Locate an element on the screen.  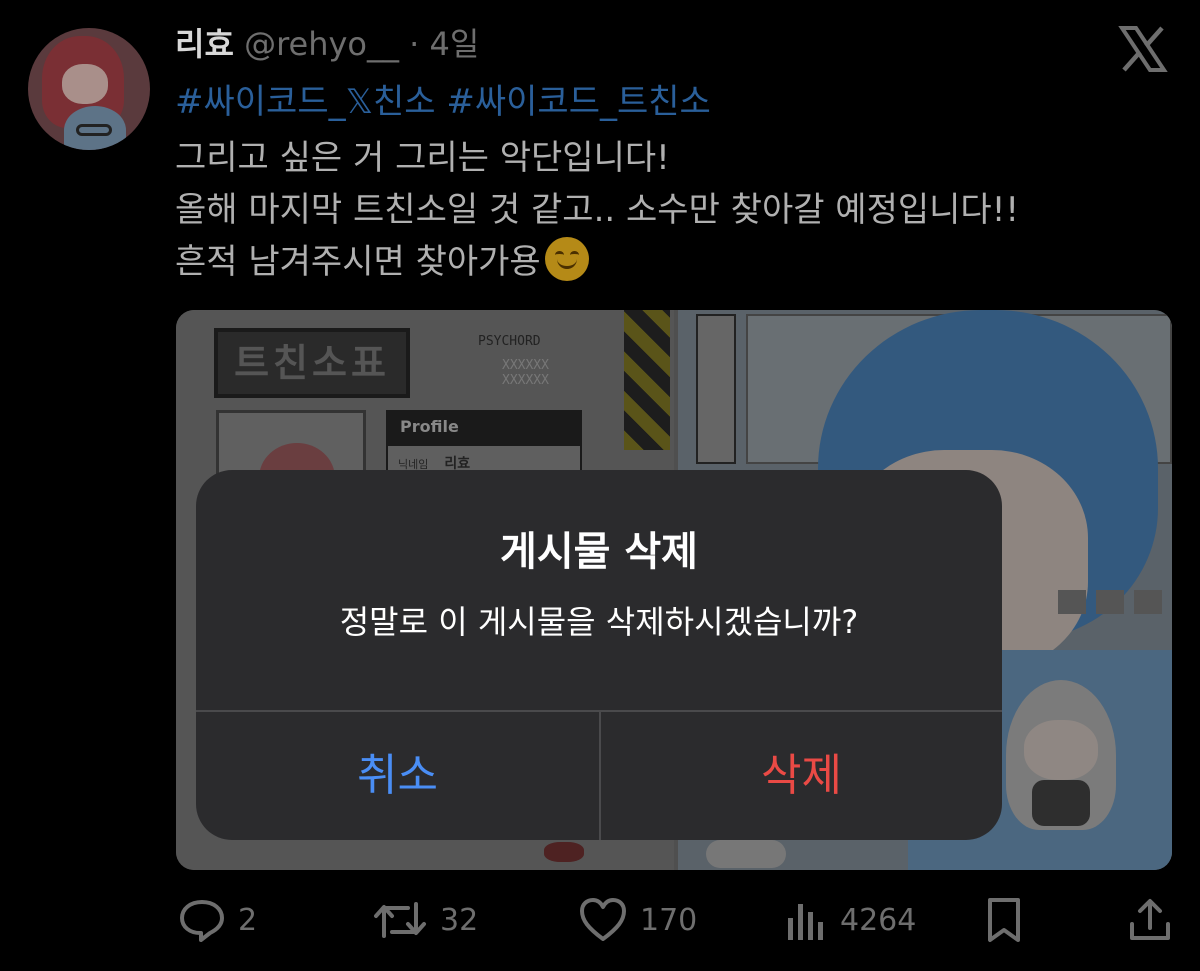
cancel-button: 취소 is located at coordinates (397, 776).